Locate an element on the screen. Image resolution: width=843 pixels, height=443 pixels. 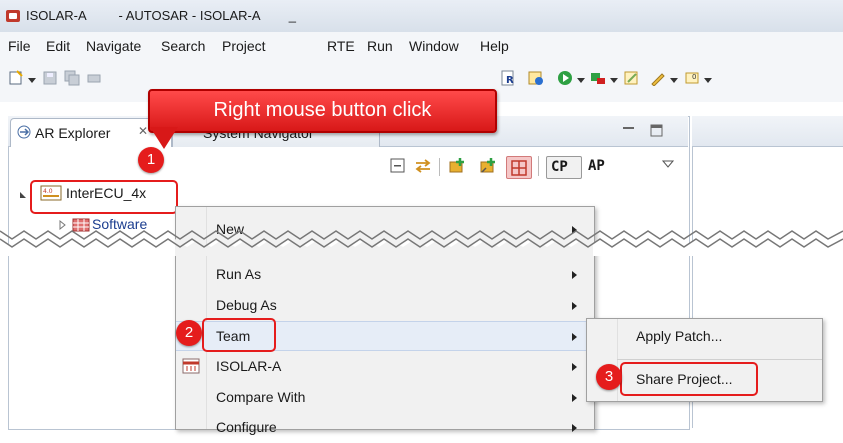
toolbar-separator is located at coordinates (439, 167).